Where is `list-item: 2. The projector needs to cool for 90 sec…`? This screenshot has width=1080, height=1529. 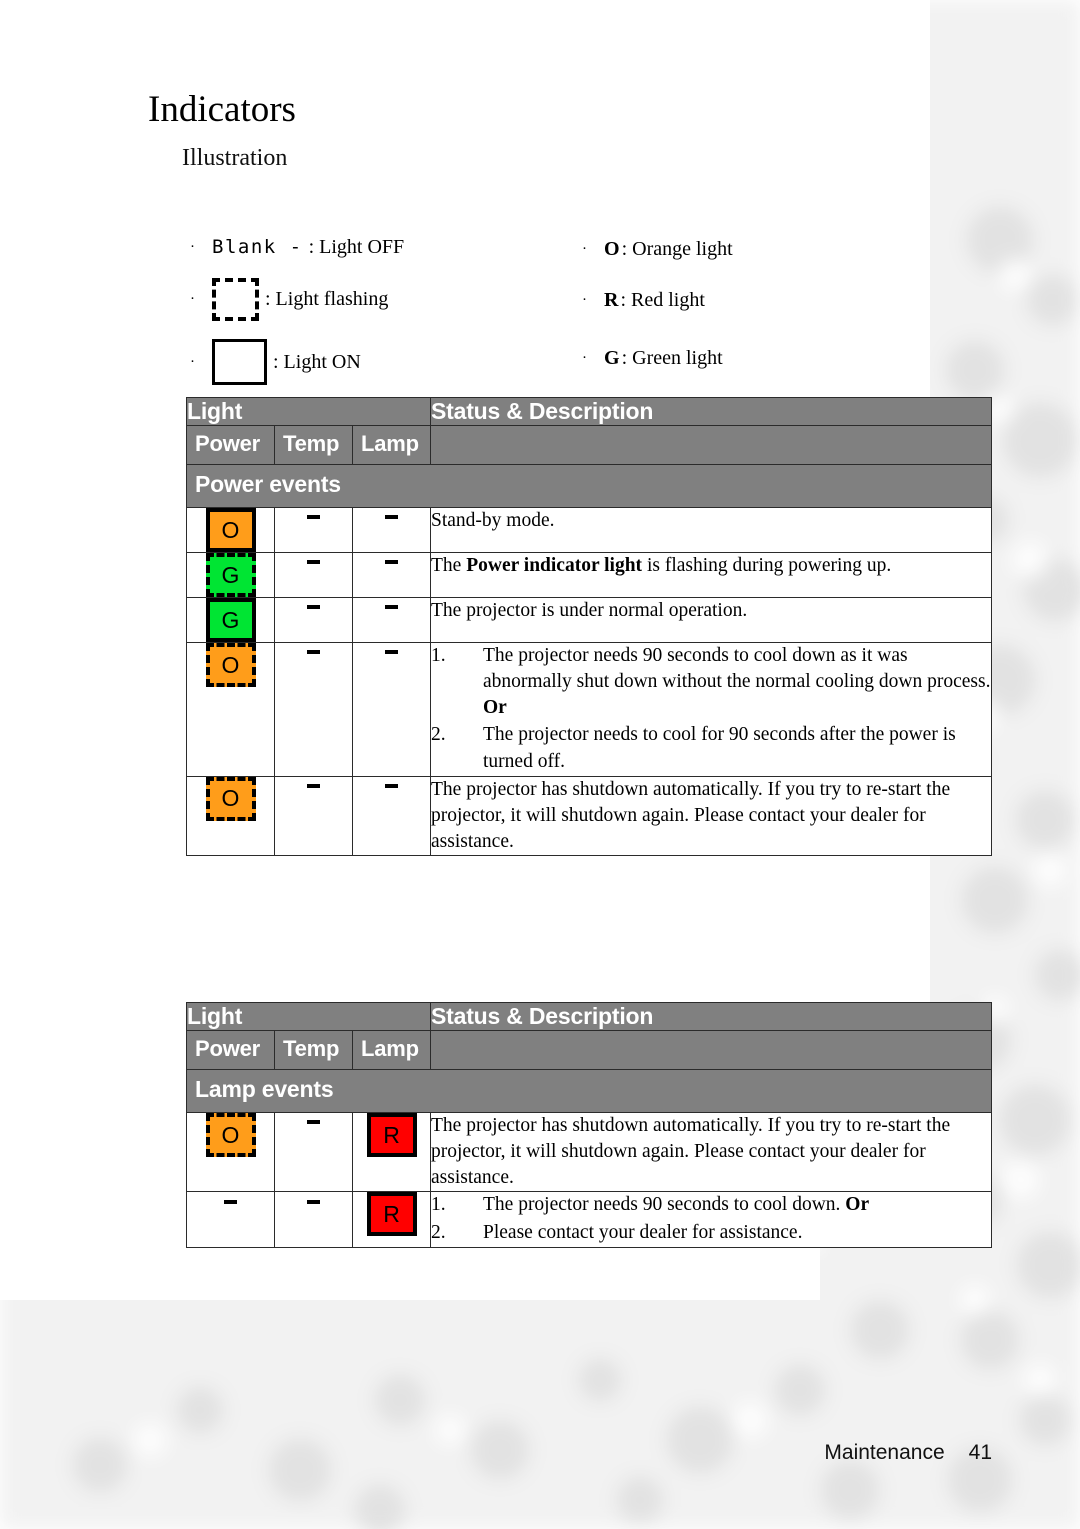 list-item: 2. The projector needs to cool for 90 sec… is located at coordinates (711, 748).